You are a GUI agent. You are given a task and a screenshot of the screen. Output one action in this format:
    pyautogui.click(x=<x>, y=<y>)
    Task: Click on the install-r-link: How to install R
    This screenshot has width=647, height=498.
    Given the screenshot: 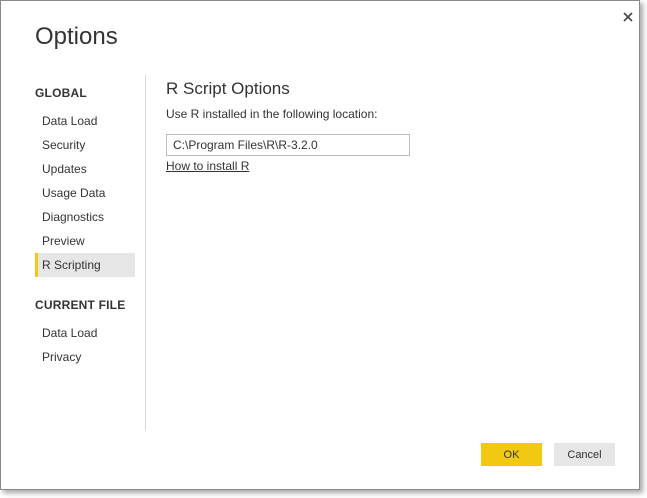 What is the action you would take?
    pyautogui.click(x=207, y=166)
    